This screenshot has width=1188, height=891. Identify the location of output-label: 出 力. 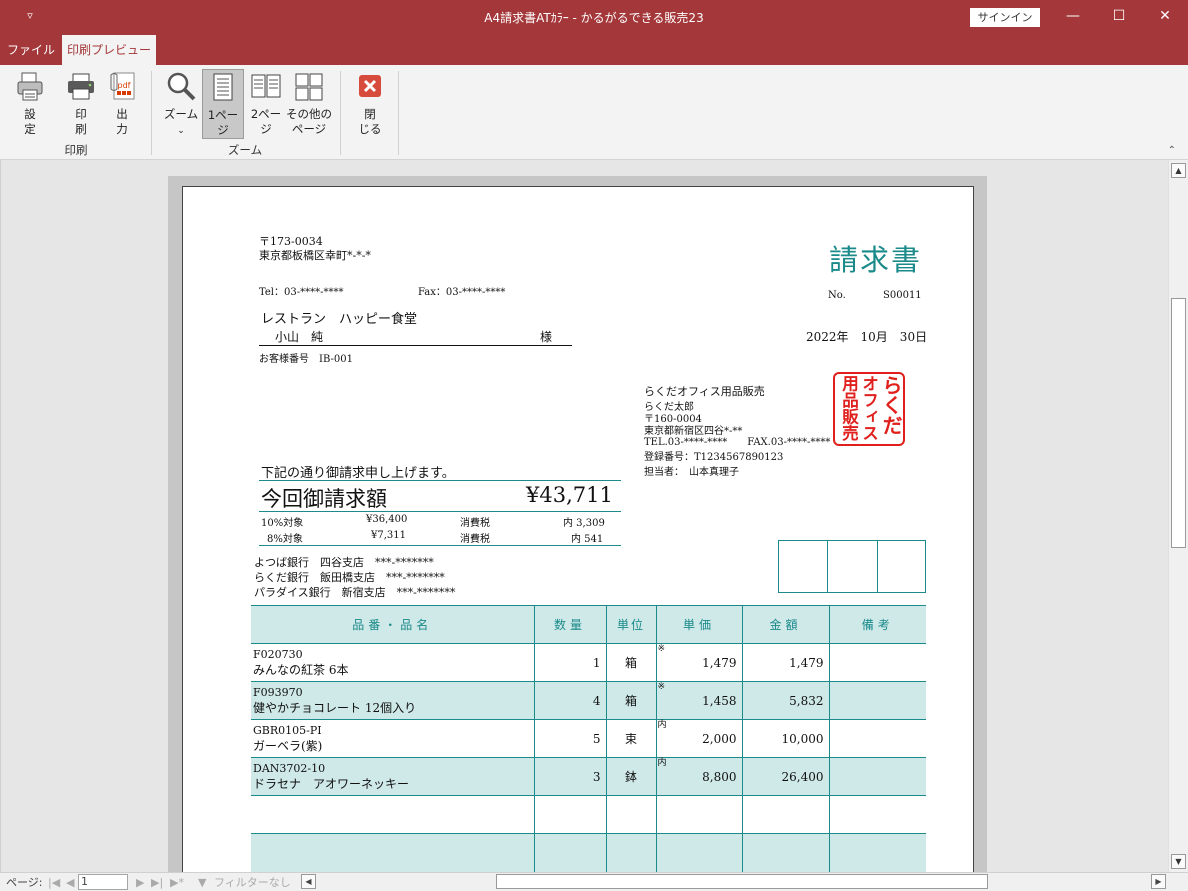
(122, 121).